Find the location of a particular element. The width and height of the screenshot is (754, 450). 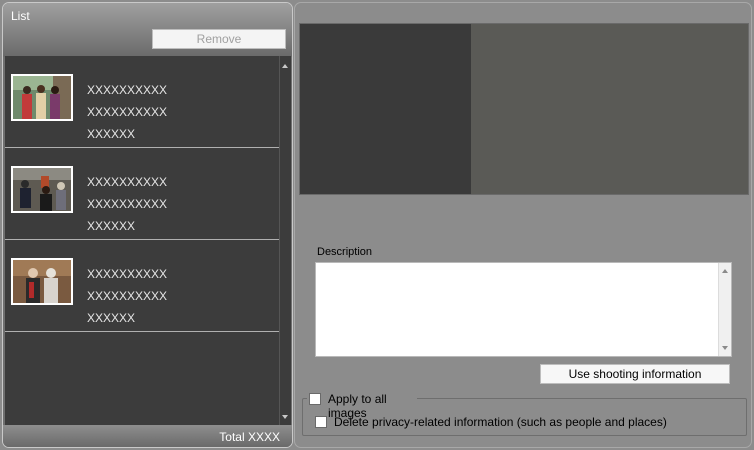

list-scrollbar is located at coordinates (285, 241).